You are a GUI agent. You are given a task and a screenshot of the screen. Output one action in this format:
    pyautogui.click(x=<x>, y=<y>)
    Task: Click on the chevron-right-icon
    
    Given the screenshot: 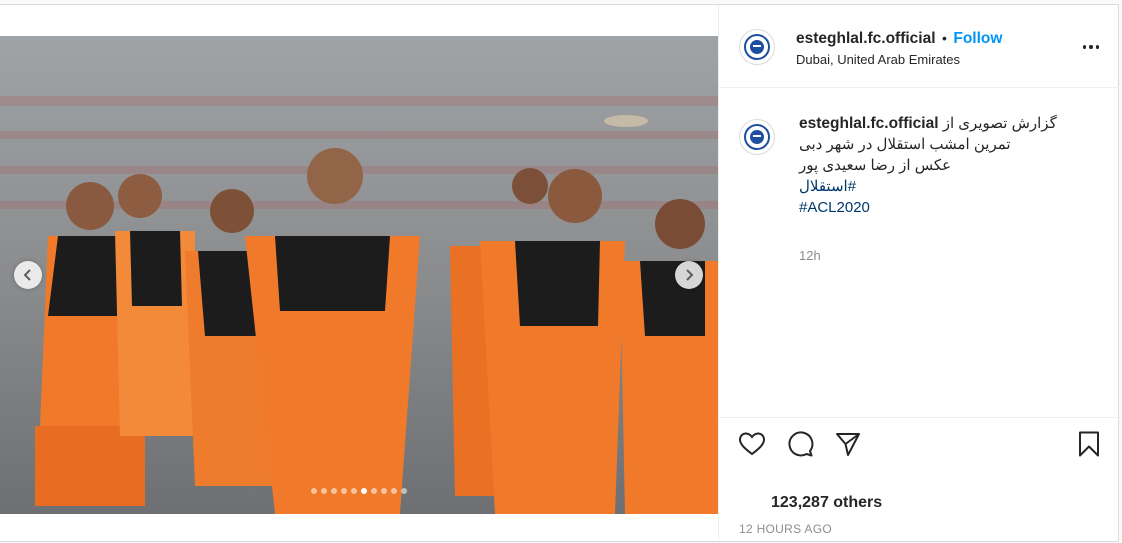 What is the action you would take?
    pyautogui.click(x=690, y=275)
    